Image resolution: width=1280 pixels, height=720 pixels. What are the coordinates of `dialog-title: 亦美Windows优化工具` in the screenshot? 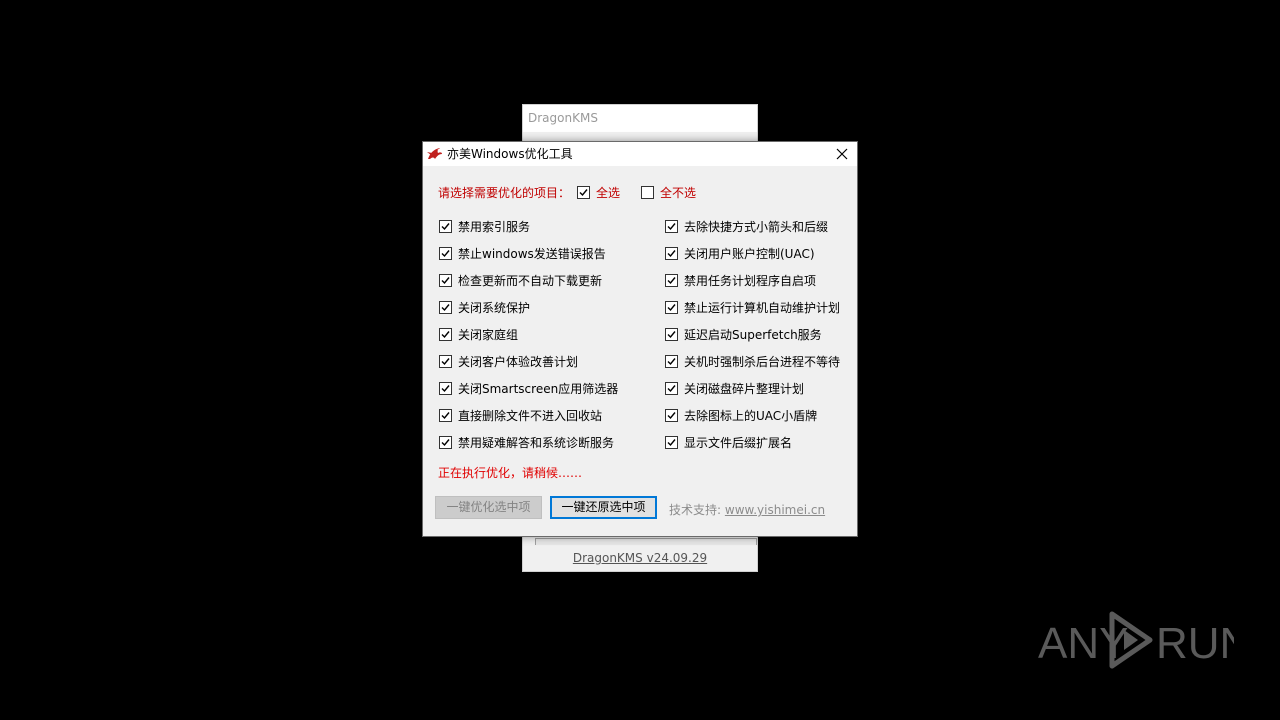 It's located at (510, 154).